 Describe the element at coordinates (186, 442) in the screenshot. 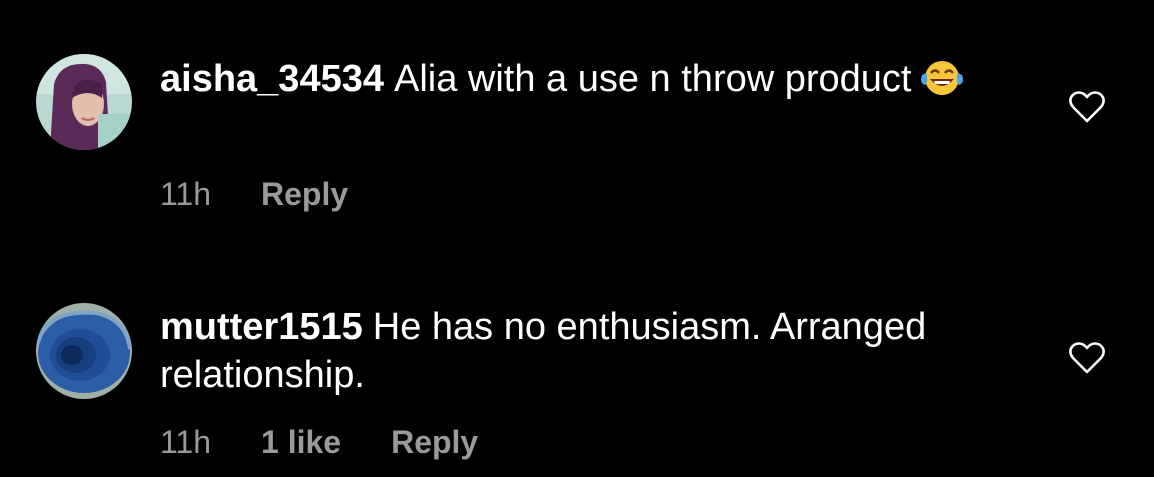

I see `comment-time: 11h` at that location.